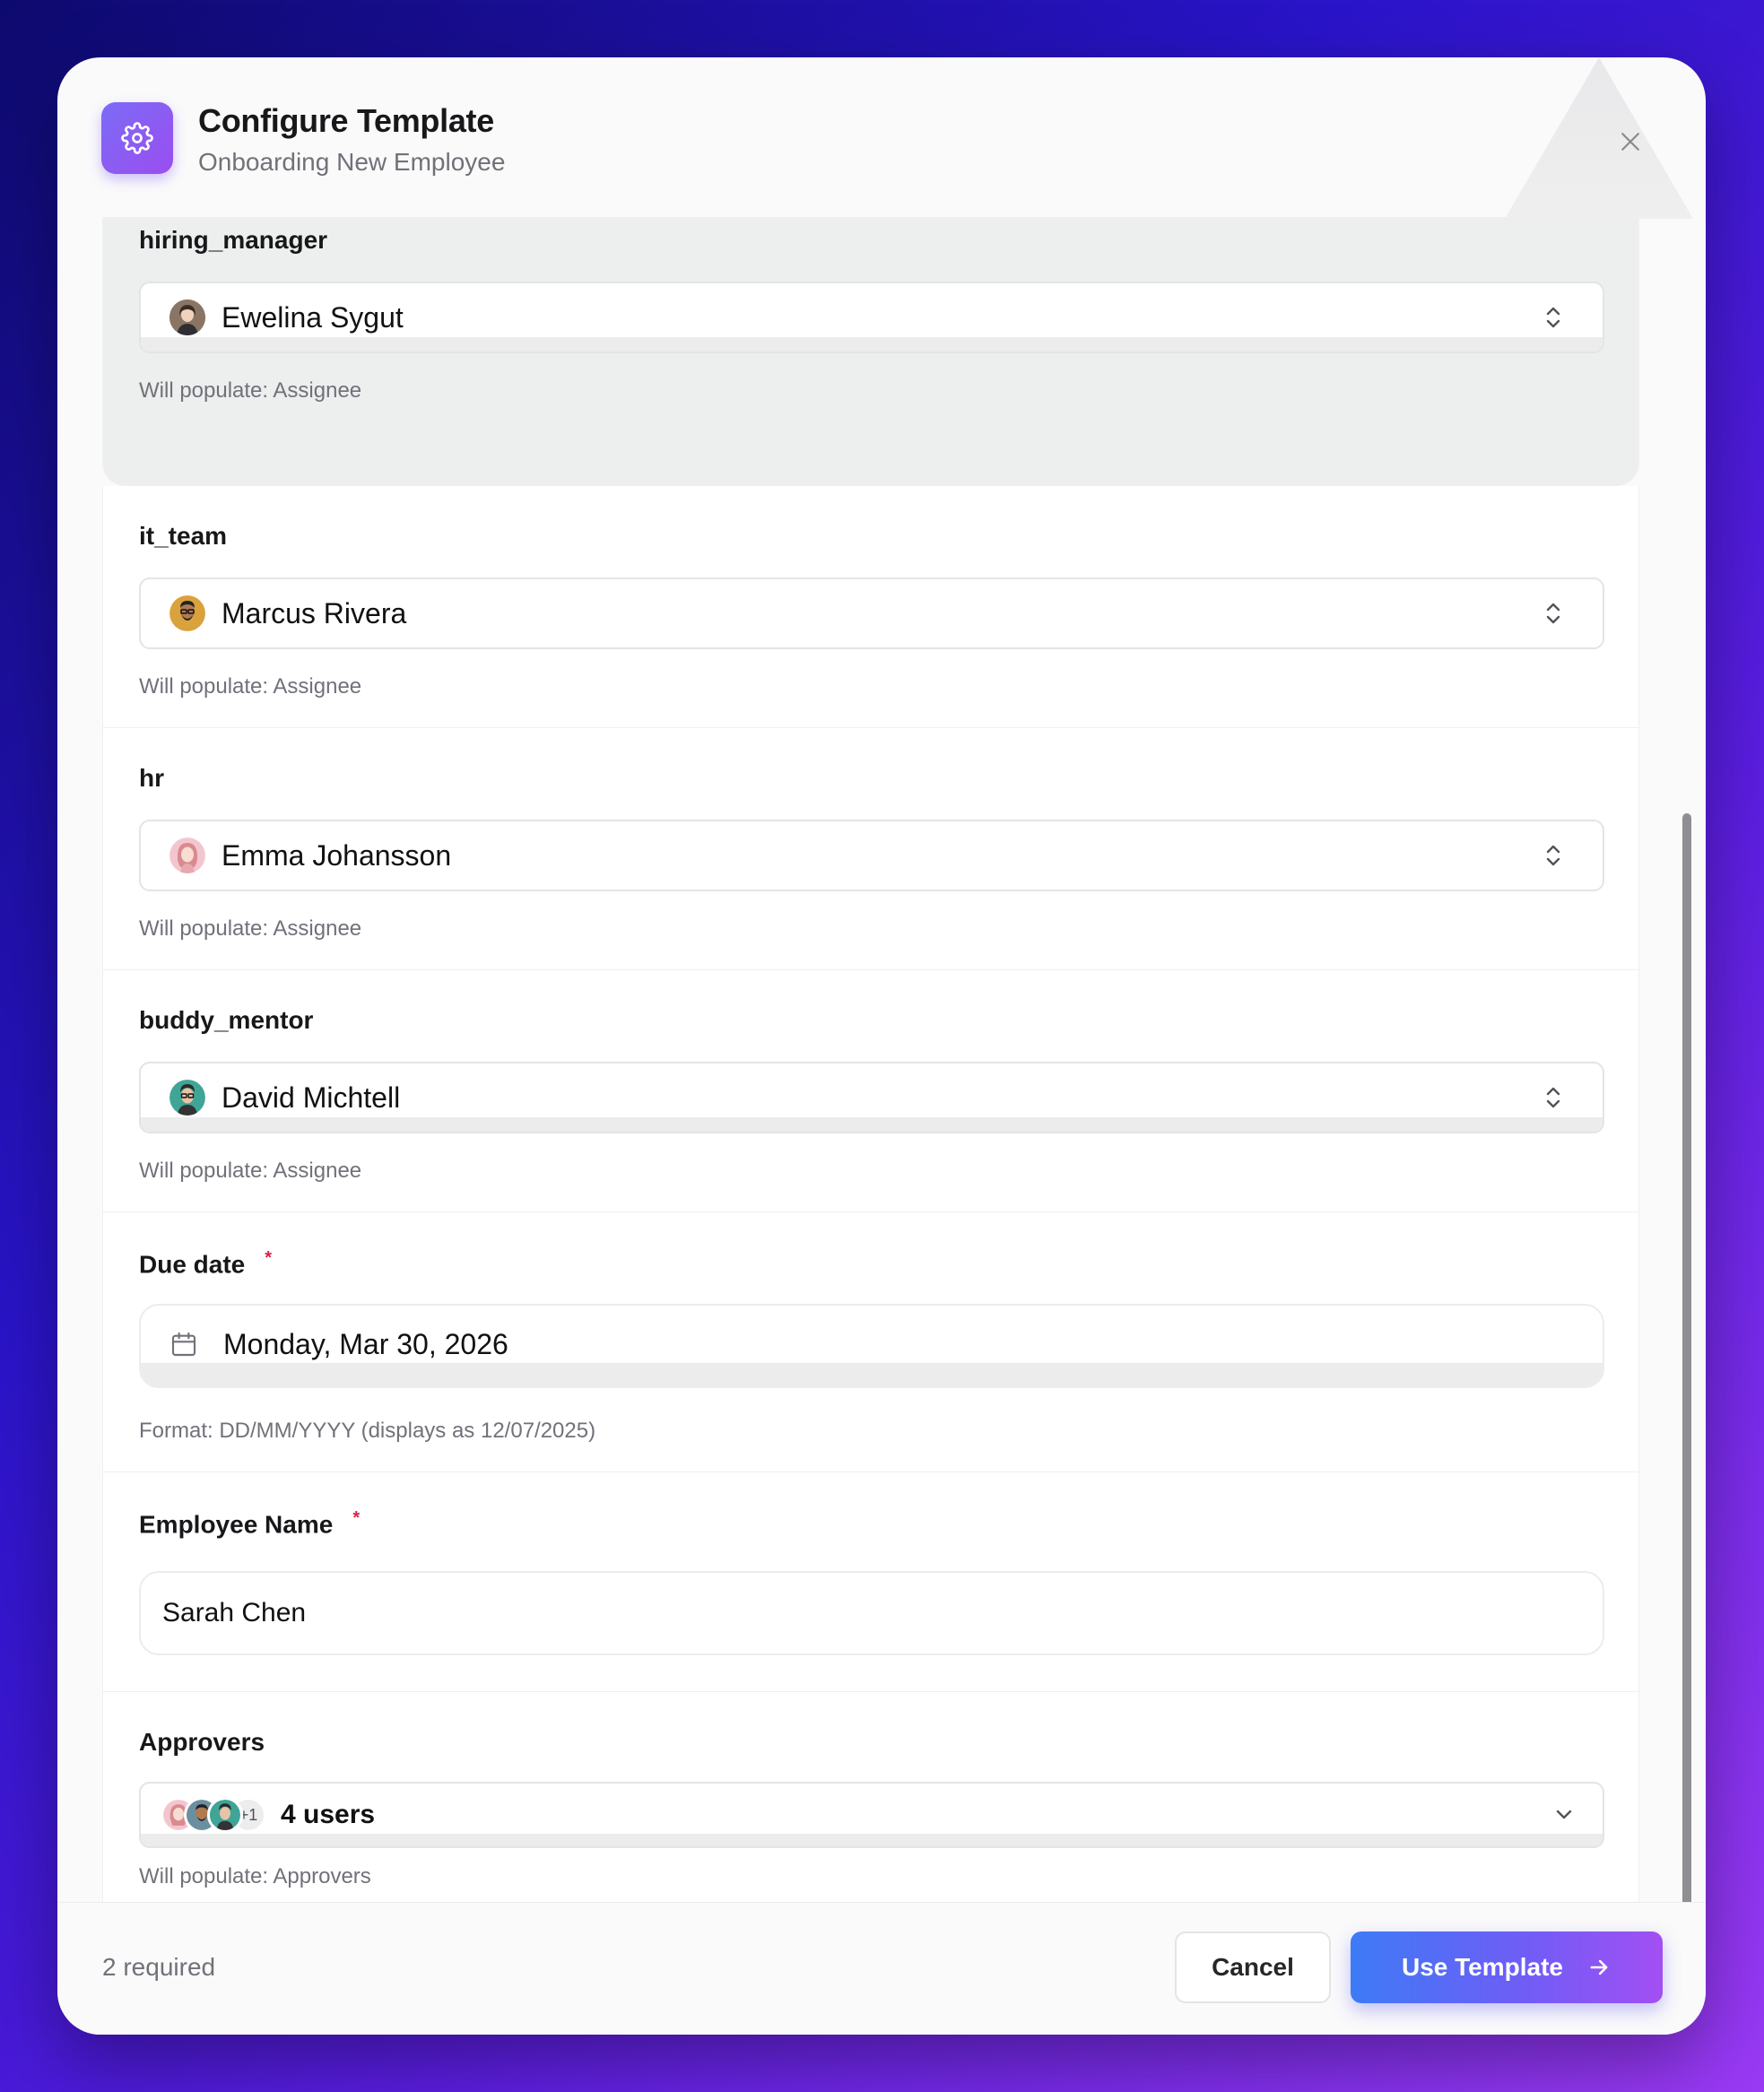  What do you see at coordinates (872, 1097) in the screenshot?
I see `buddy-mentor-select: David Michtell` at bounding box center [872, 1097].